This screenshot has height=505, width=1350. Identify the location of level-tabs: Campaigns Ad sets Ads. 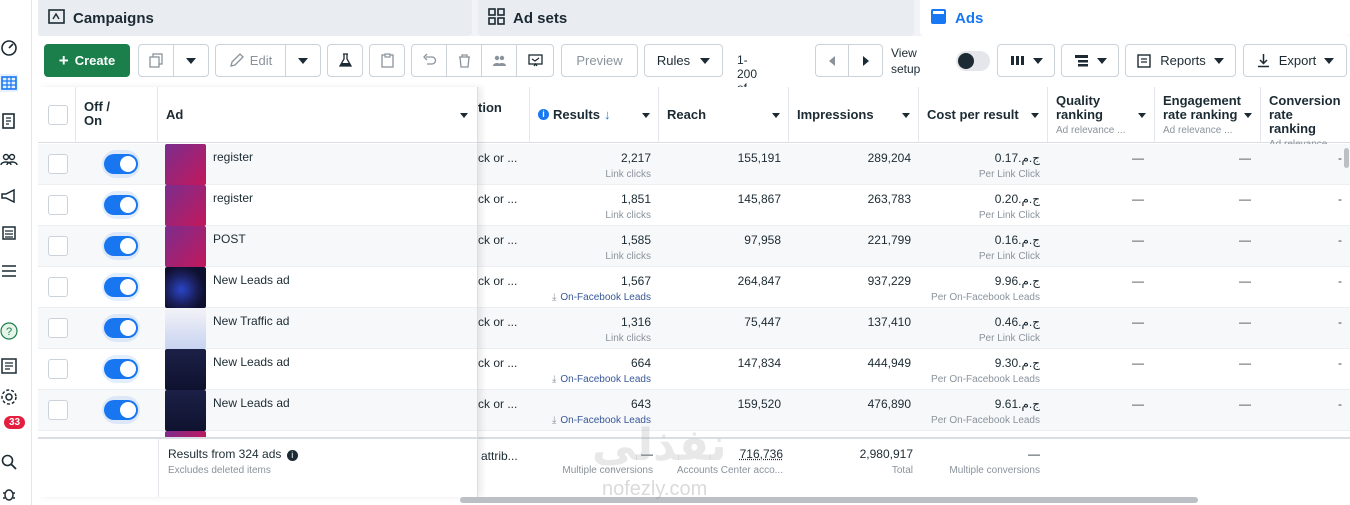
(694, 18).